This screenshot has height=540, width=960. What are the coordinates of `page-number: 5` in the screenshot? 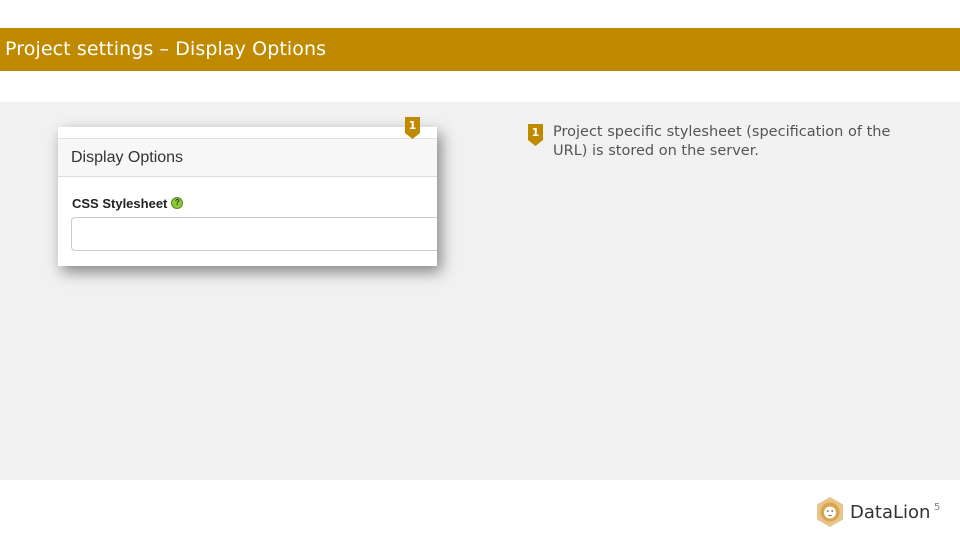 It's located at (937, 507).